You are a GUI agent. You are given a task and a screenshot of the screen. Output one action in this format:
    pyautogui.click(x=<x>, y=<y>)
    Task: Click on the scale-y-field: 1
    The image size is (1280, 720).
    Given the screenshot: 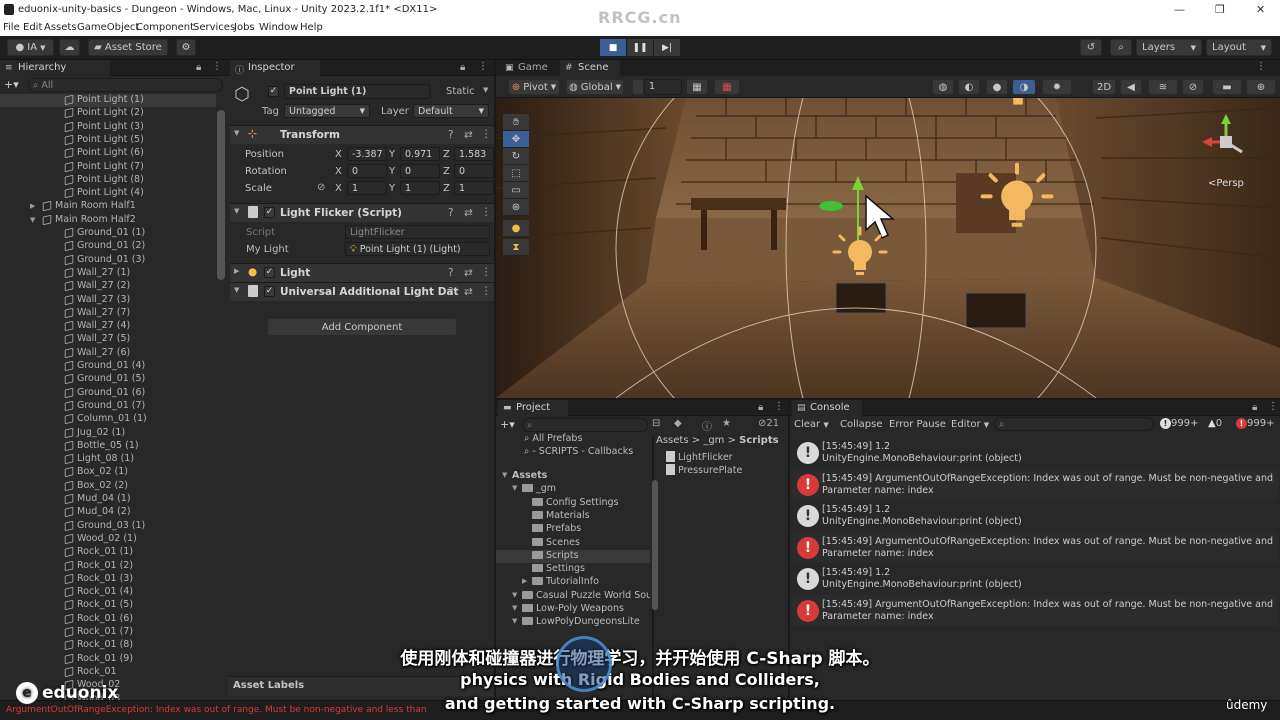 What is the action you would take?
    pyautogui.click(x=420, y=188)
    